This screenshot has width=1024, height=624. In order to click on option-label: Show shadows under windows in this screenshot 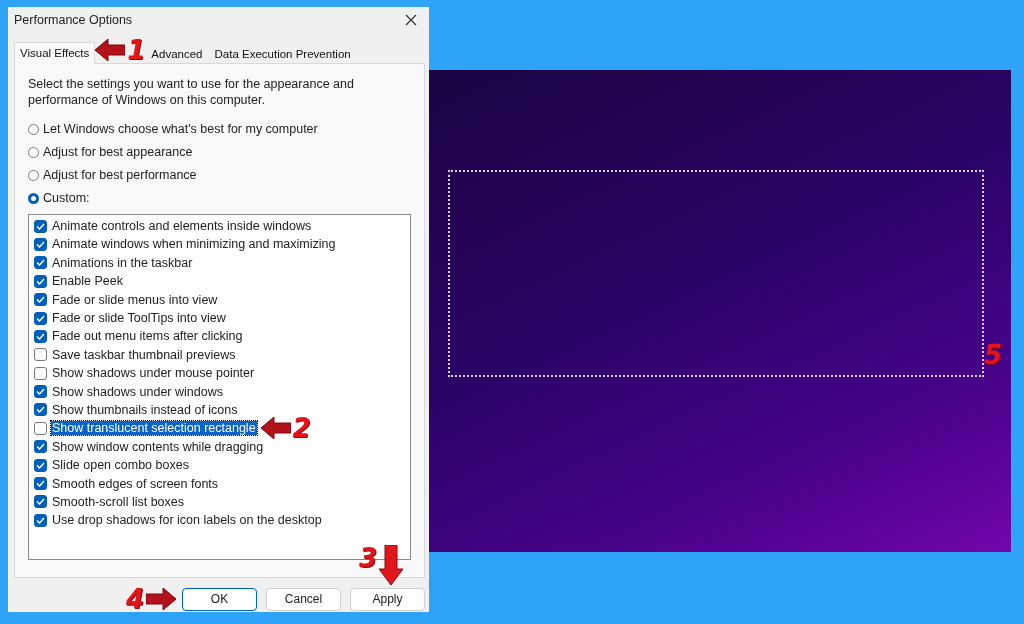, I will do `click(137, 391)`.